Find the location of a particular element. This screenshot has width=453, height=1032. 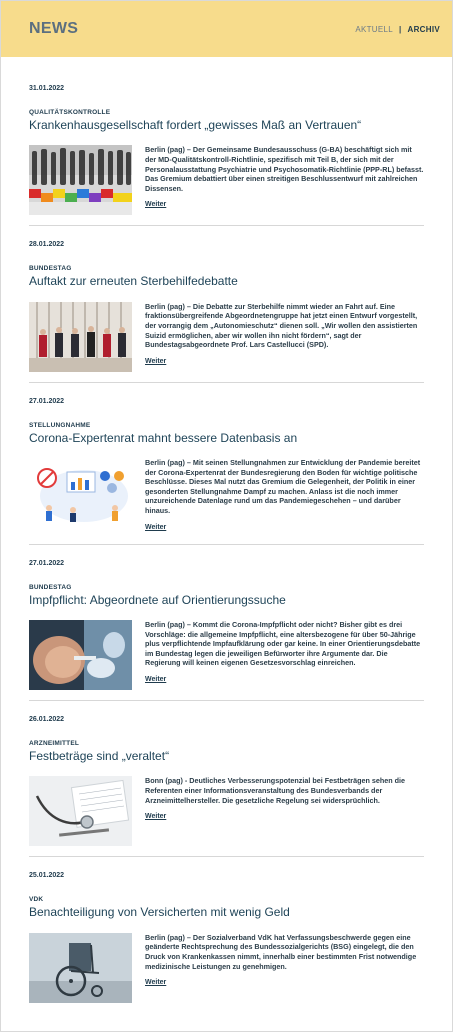

article-date: 31.01.2022 is located at coordinates (47, 88).